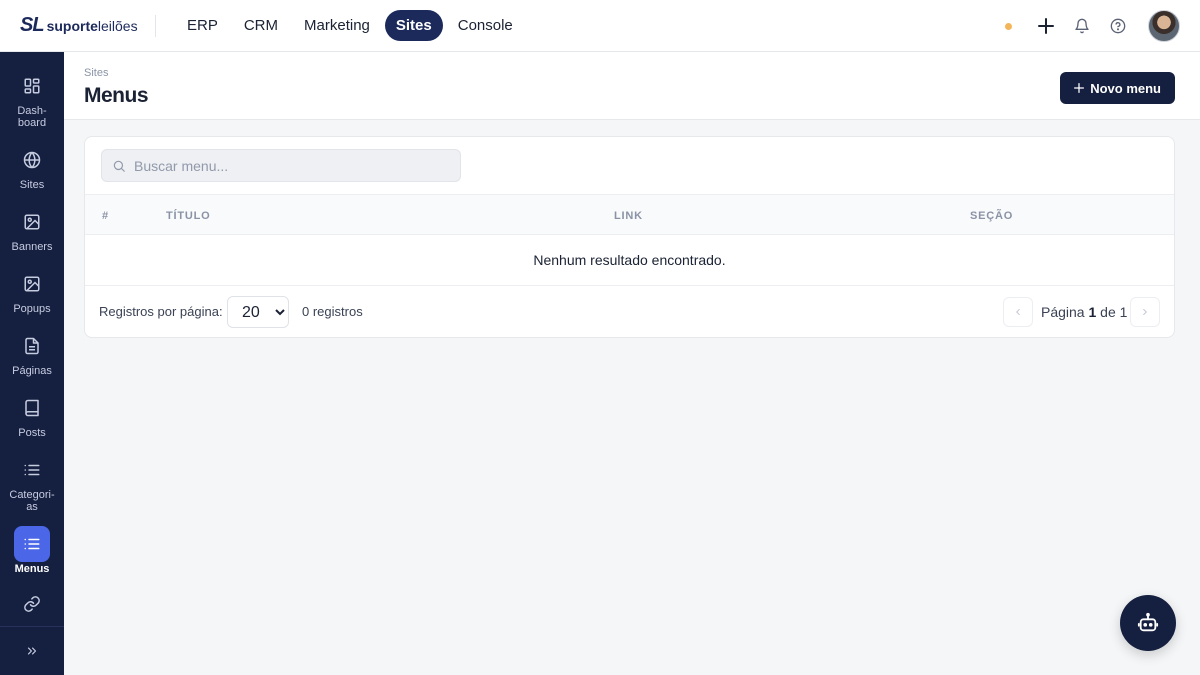  I want to click on sidebar-item-label: Dash-board, so click(32, 117).